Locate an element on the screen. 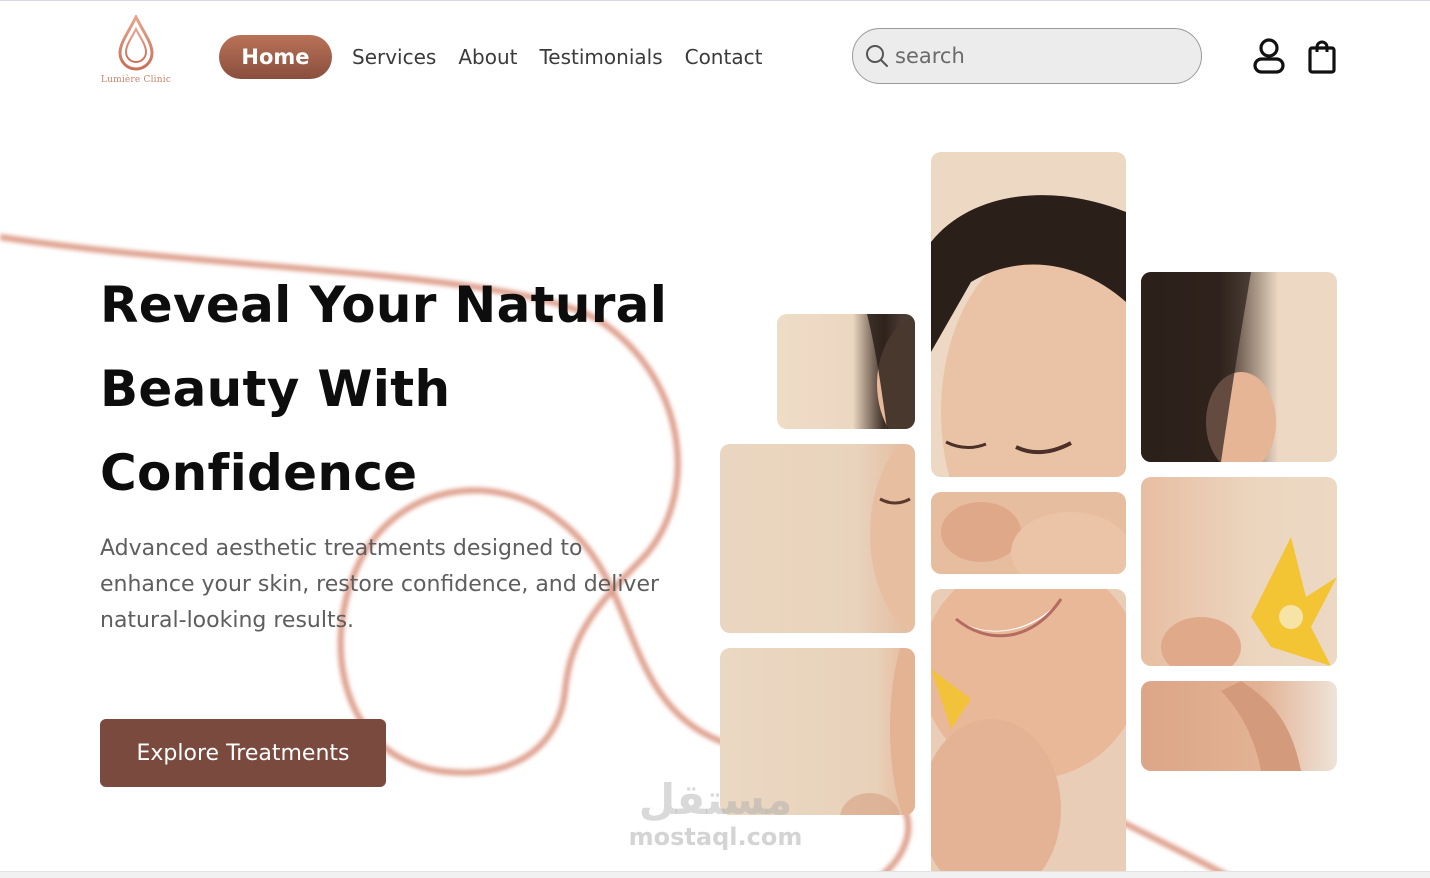 This screenshot has height=878, width=1430. mostaql-watermark: مستقل mostaql.com is located at coordinates (715, 813).